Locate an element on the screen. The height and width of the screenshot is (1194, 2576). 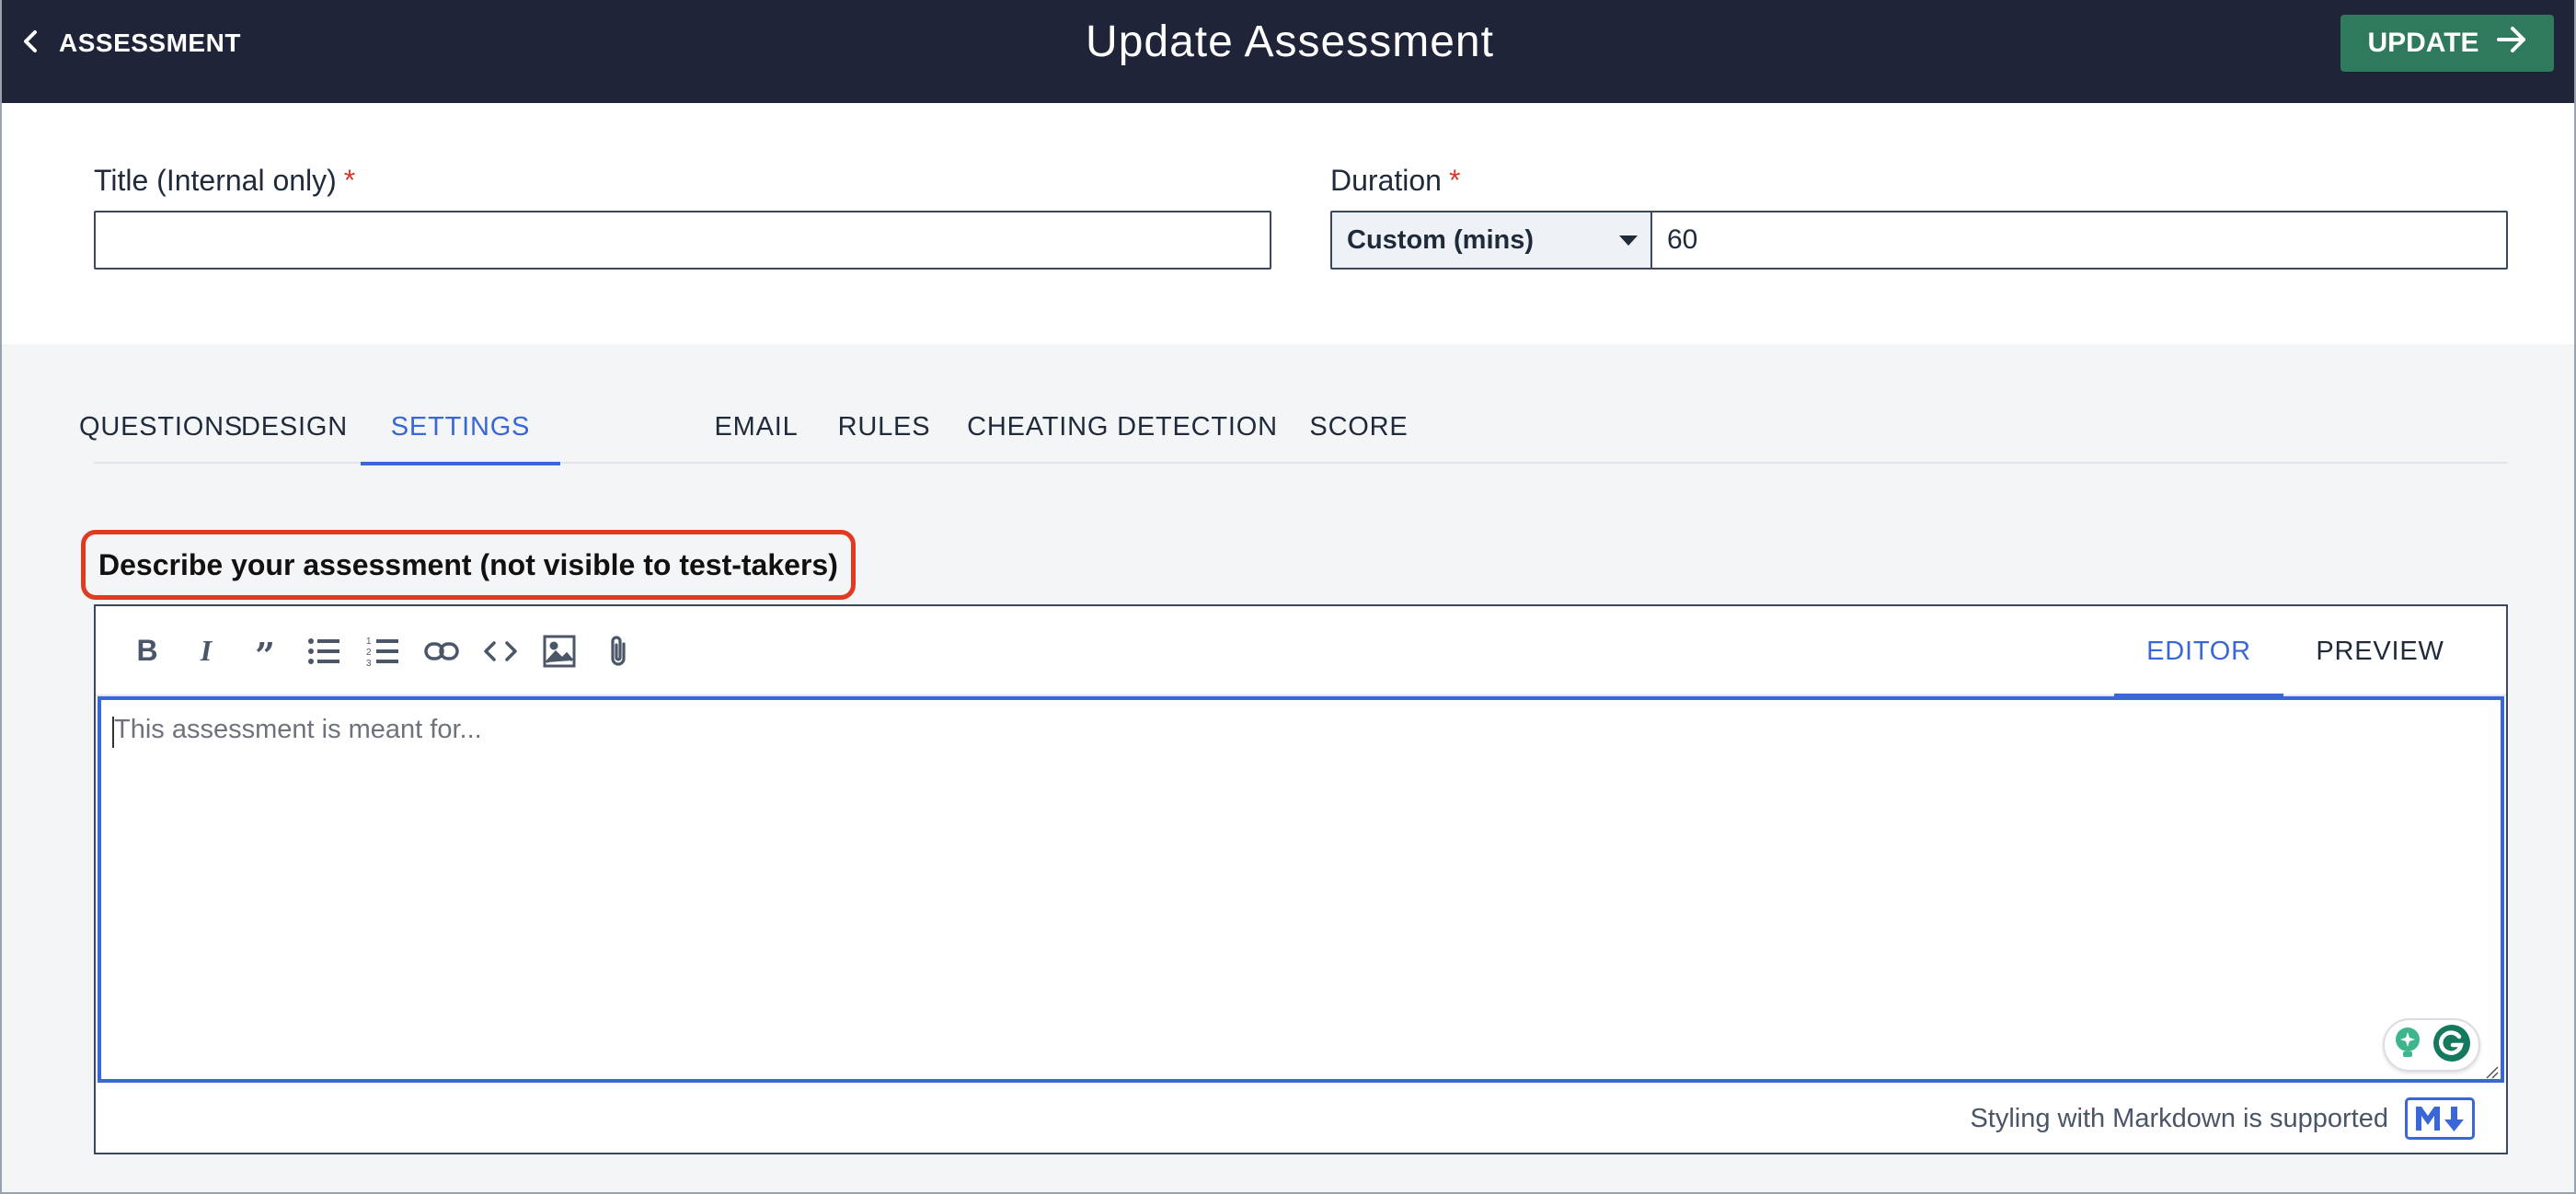
svg-text: B is located at coordinates (146, 651).